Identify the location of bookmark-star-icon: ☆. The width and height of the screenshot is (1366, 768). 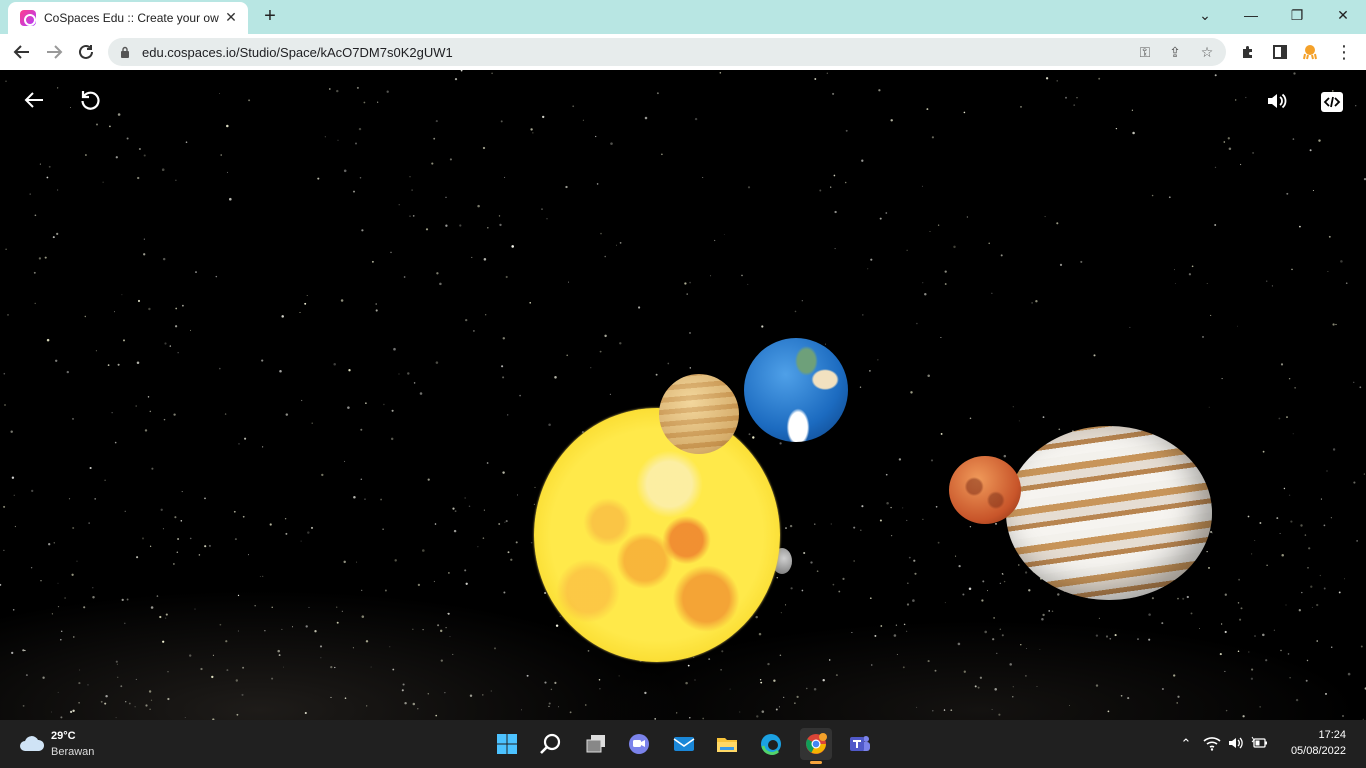
(1207, 52).